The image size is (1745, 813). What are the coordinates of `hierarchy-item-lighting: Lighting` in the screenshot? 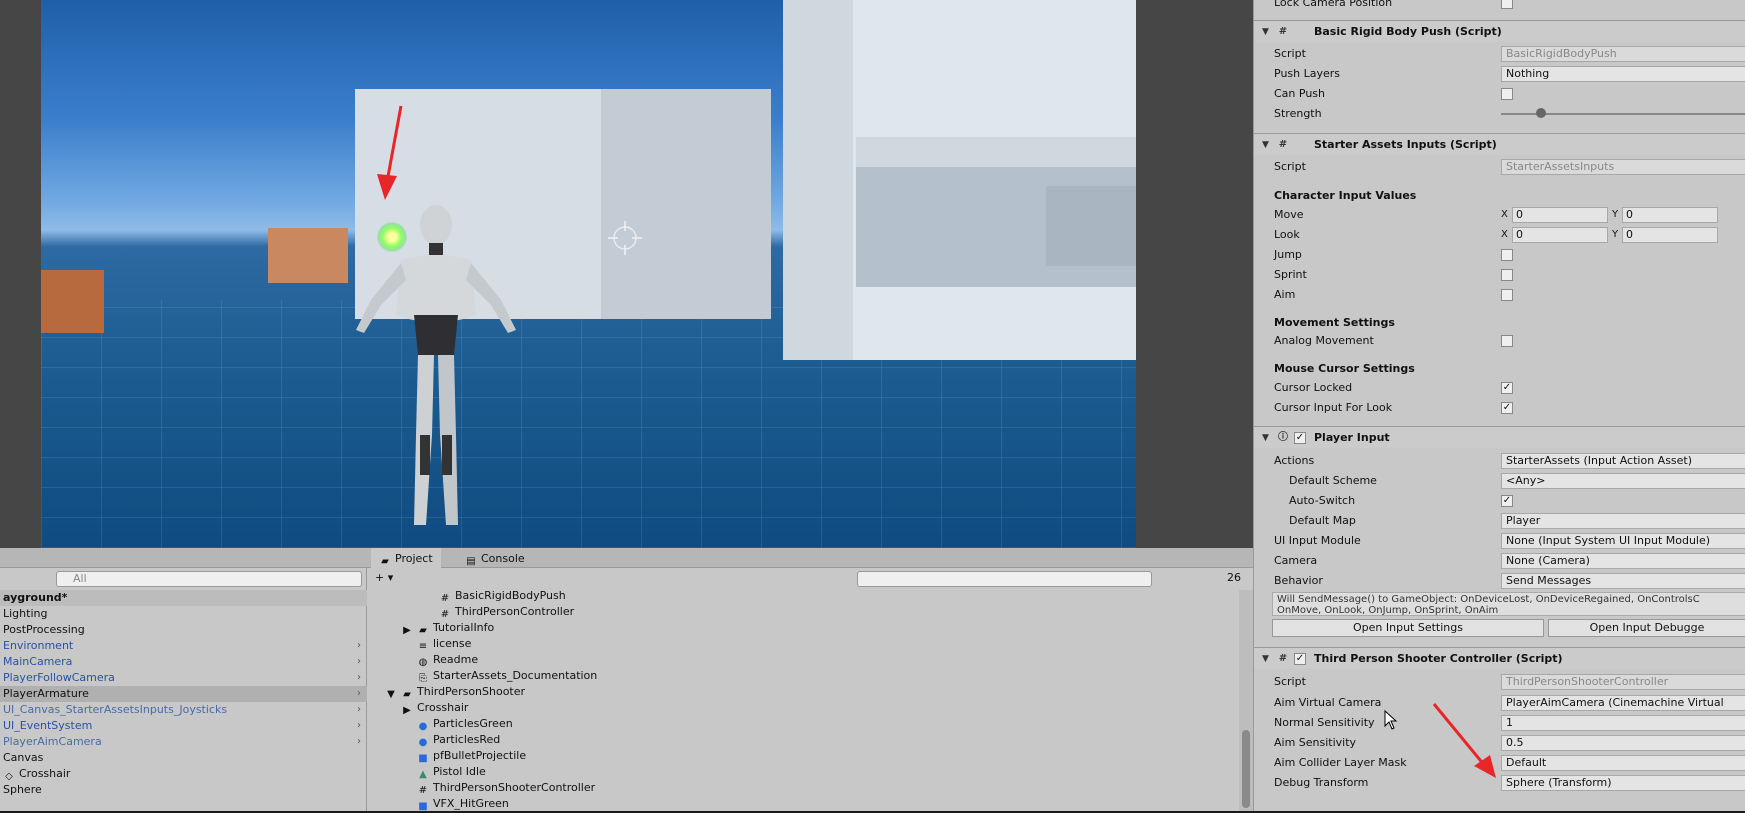 It's located at (183, 614).